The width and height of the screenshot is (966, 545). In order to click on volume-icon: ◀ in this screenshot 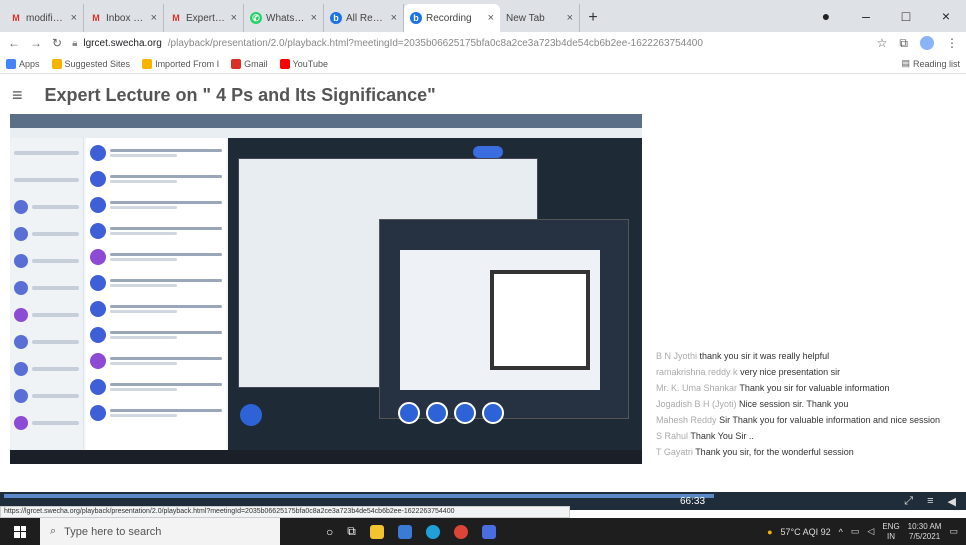, I will do `click(952, 501)`.